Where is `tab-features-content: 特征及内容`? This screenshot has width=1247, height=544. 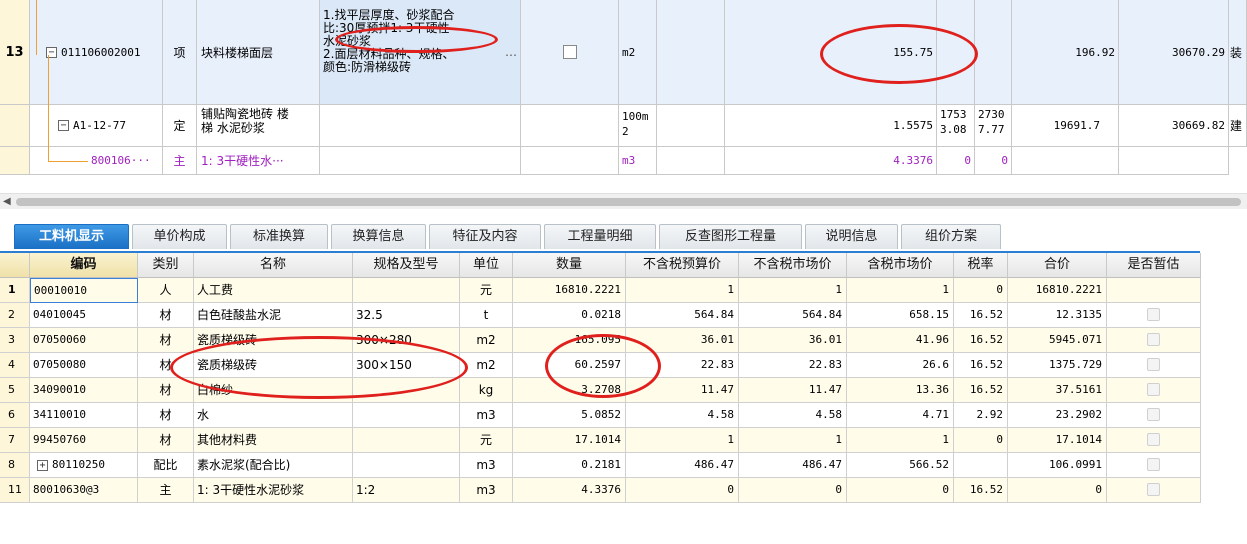
tab-features-content: 特征及内容 is located at coordinates (485, 236).